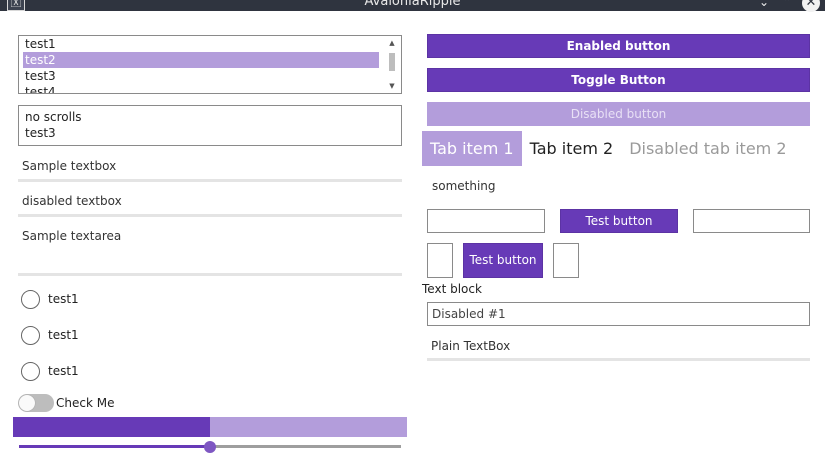 Image resolution: width=825 pixels, height=462 pixels. What do you see at coordinates (392, 86) in the screenshot?
I see `scroll-down-icon: ▼` at bounding box center [392, 86].